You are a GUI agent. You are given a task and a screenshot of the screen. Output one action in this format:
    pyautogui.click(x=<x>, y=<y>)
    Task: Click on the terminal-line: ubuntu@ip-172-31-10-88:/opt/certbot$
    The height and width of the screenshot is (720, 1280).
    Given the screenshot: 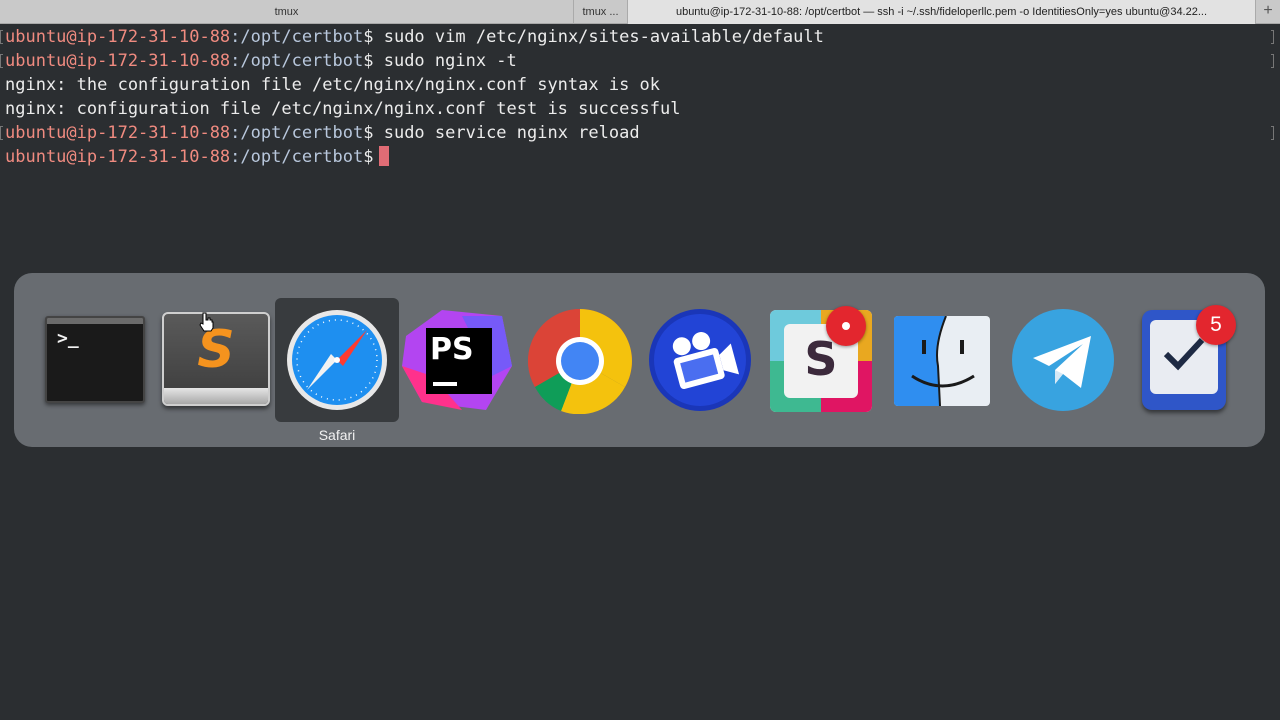 What is the action you would take?
    pyautogui.click(x=197, y=157)
    